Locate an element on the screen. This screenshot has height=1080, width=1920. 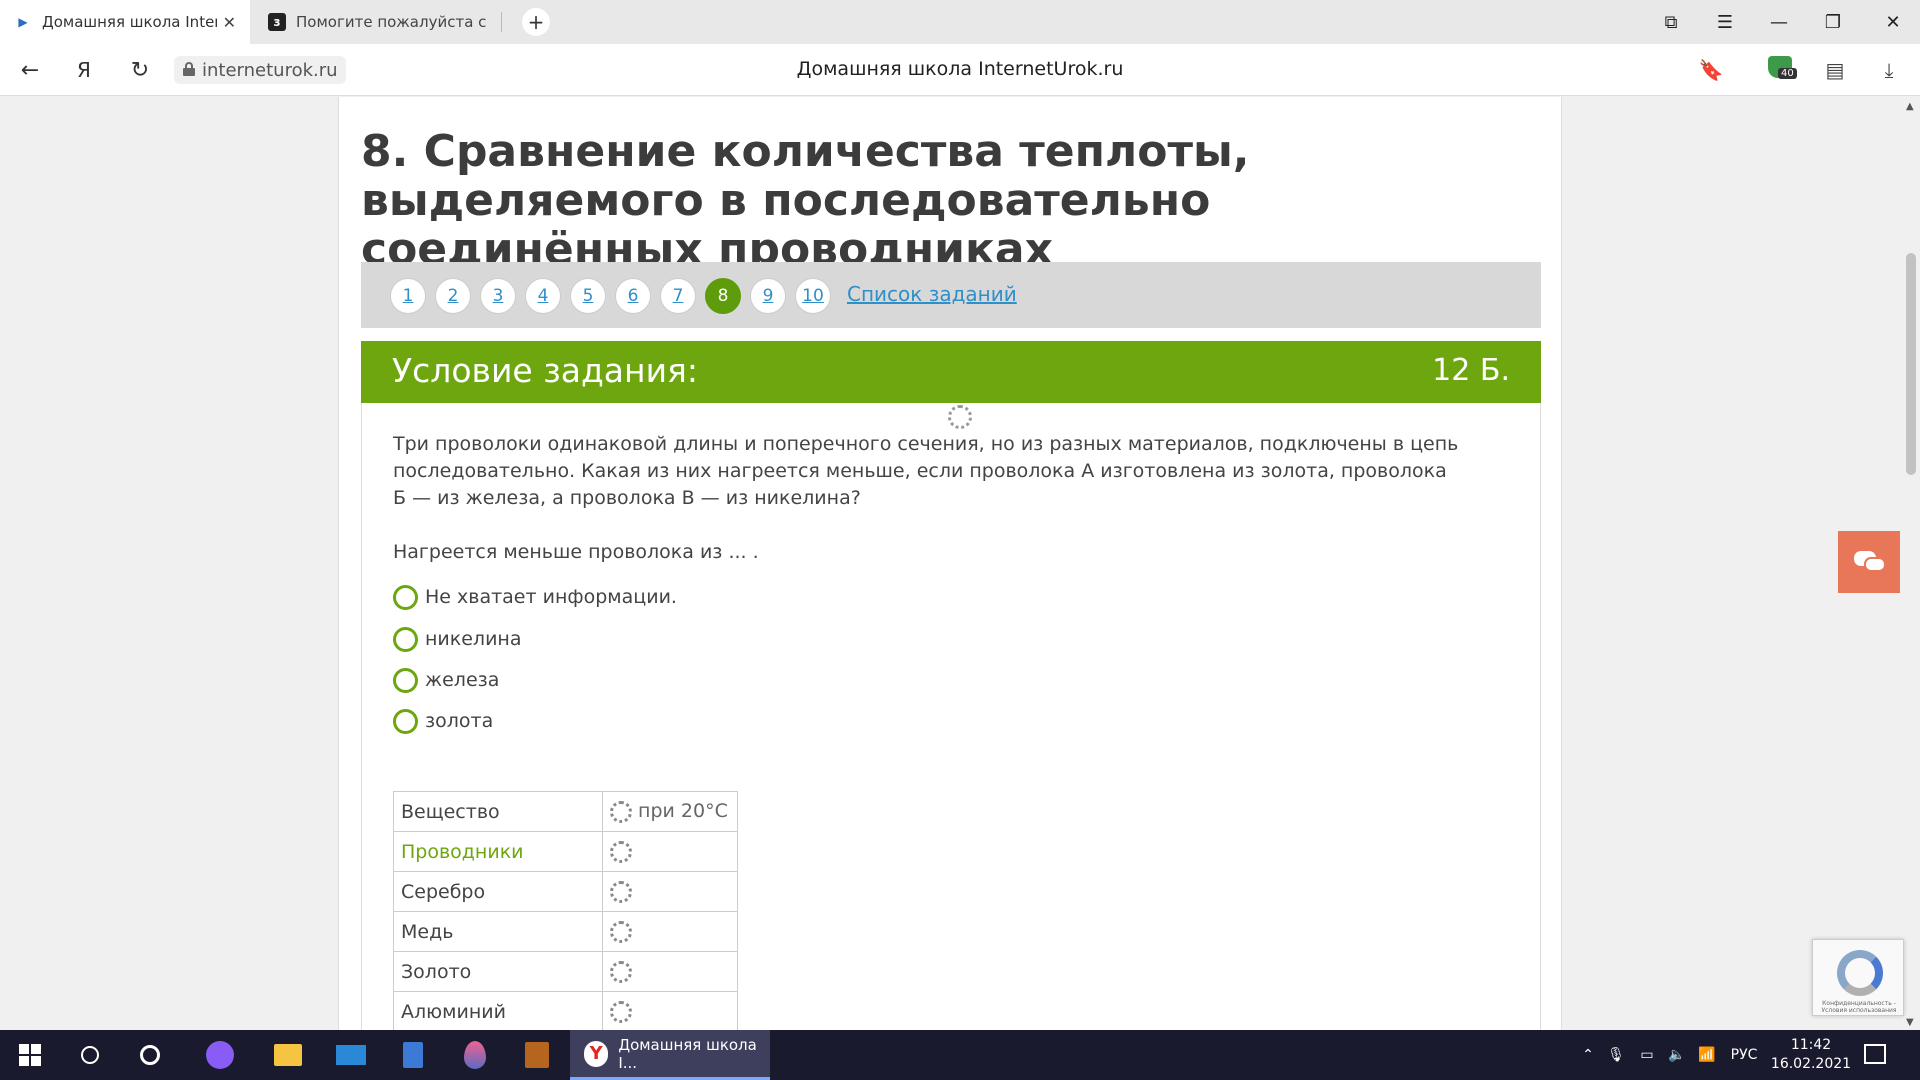
table-header-cell: при 20°C is located at coordinates (670, 811).